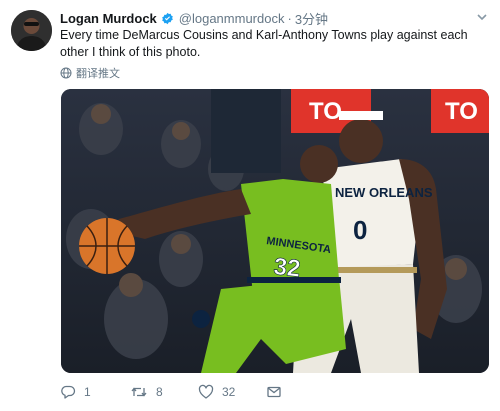 Image resolution: width=500 pixels, height=411 pixels. Describe the element at coordinates (159, 392) in the screenshot. I see `retweet-count: 8` at that location.